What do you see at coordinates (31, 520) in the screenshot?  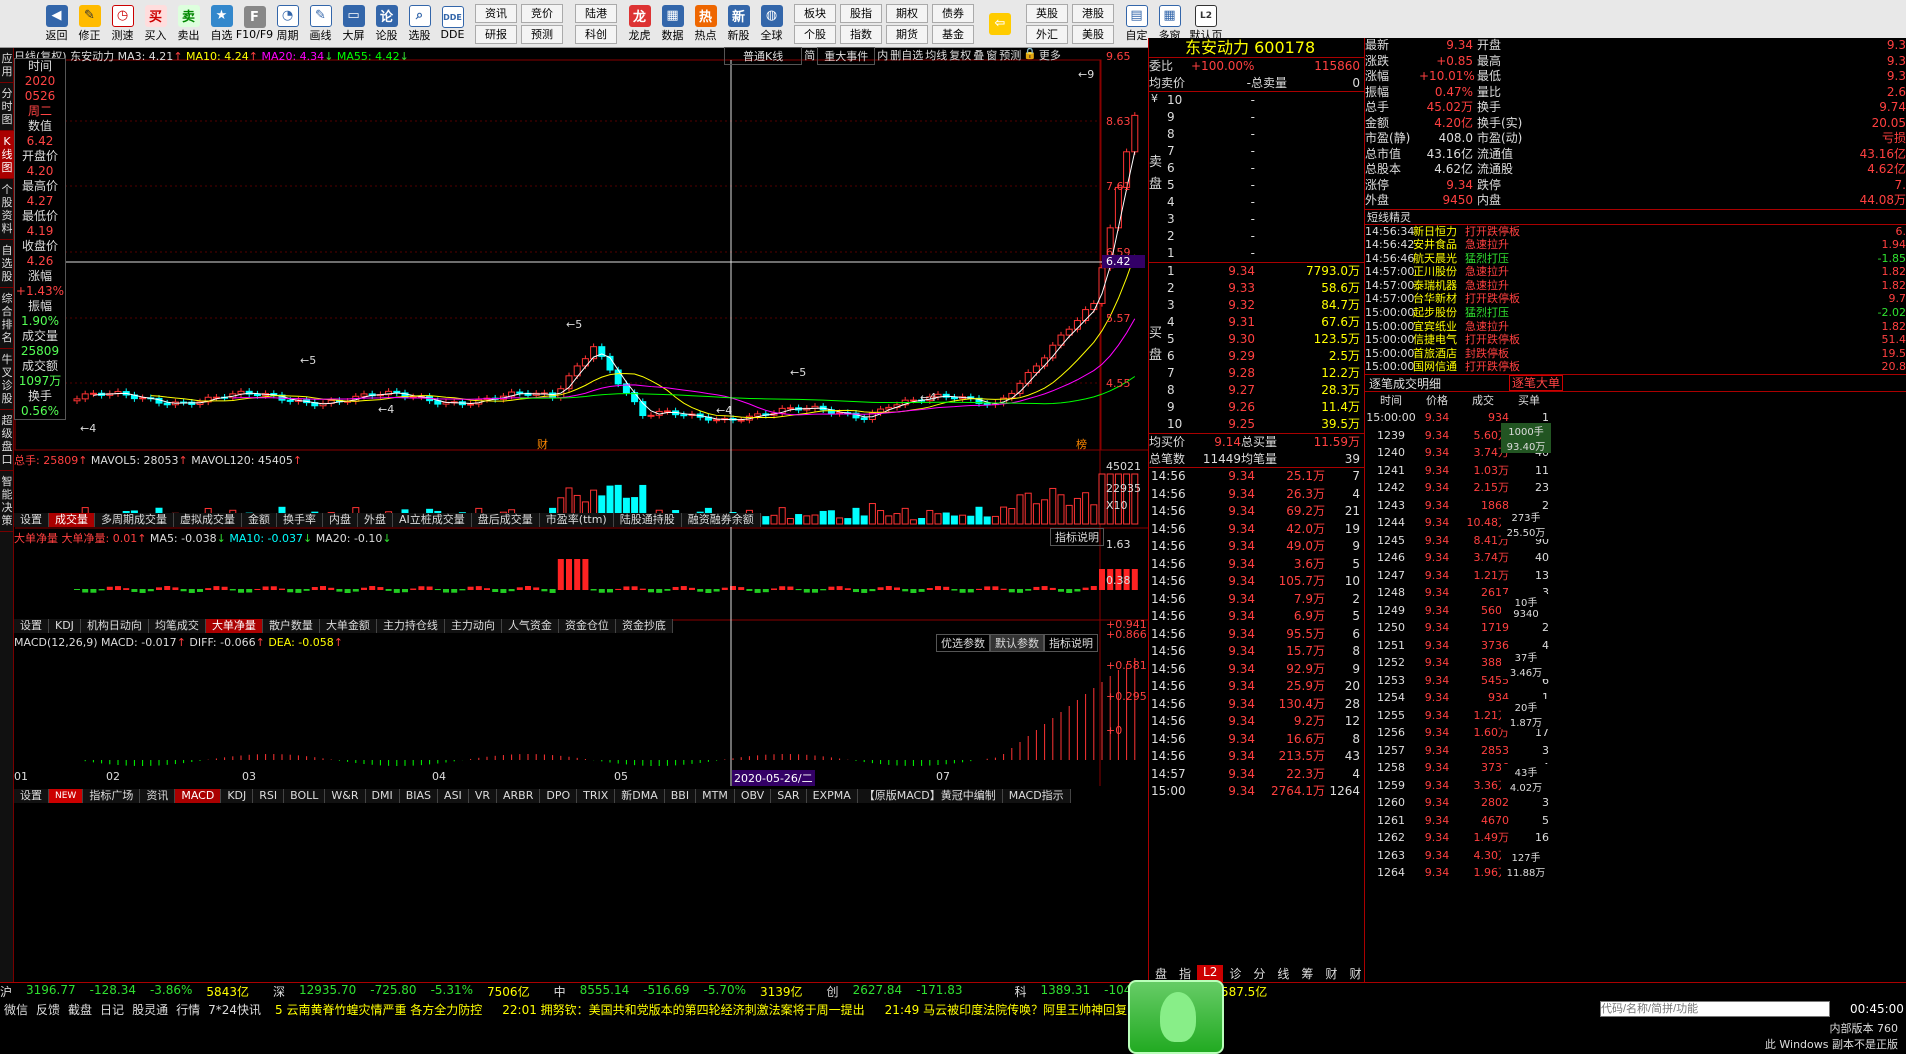 I see `vol-tab-settings: 设置` at bounding box center [31, 520].